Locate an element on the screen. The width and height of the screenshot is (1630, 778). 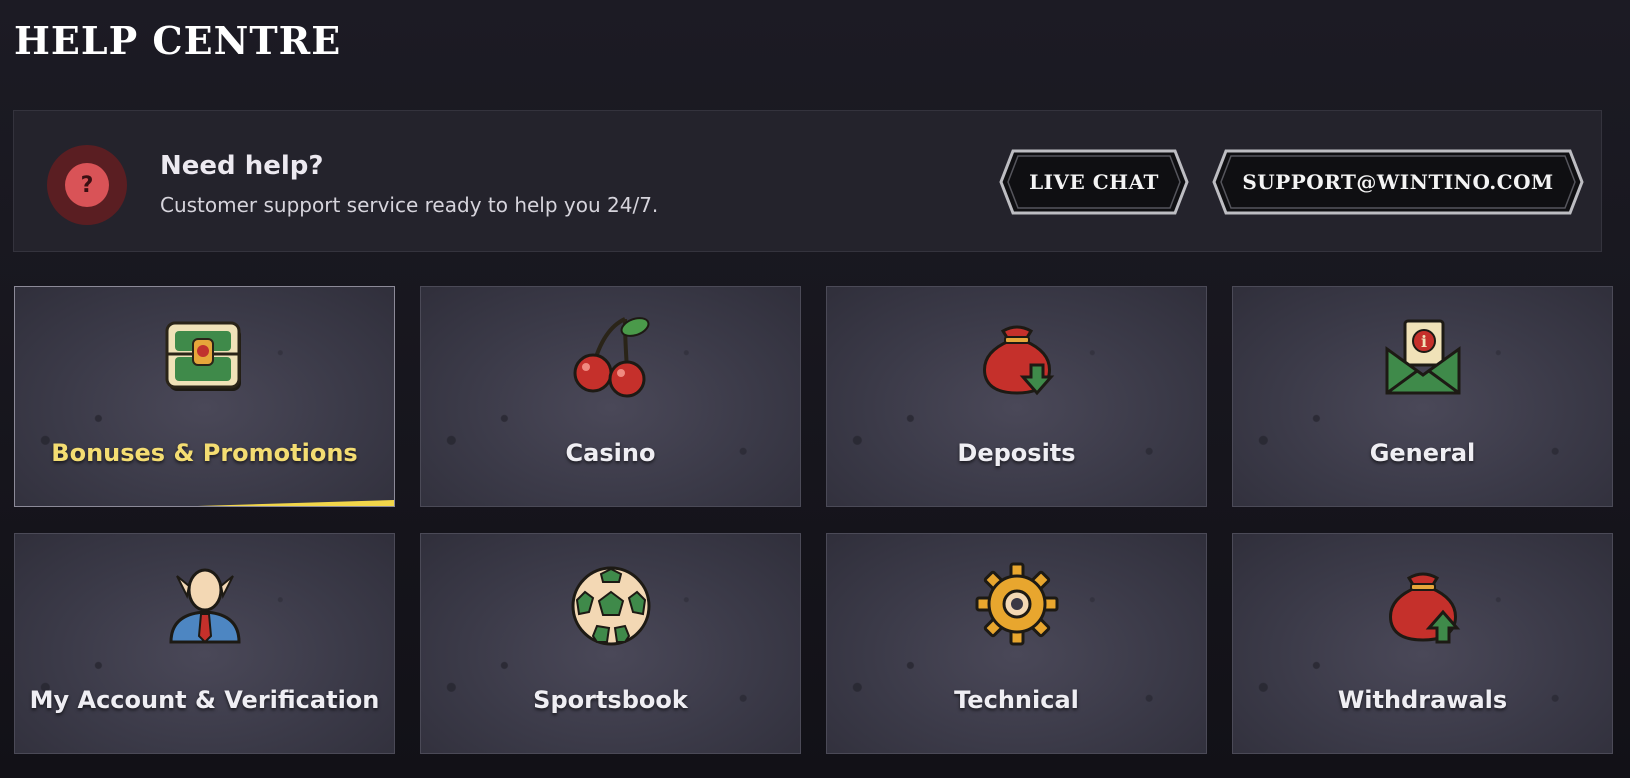
treasure-chest-icon is located at coordinates (203, 356).